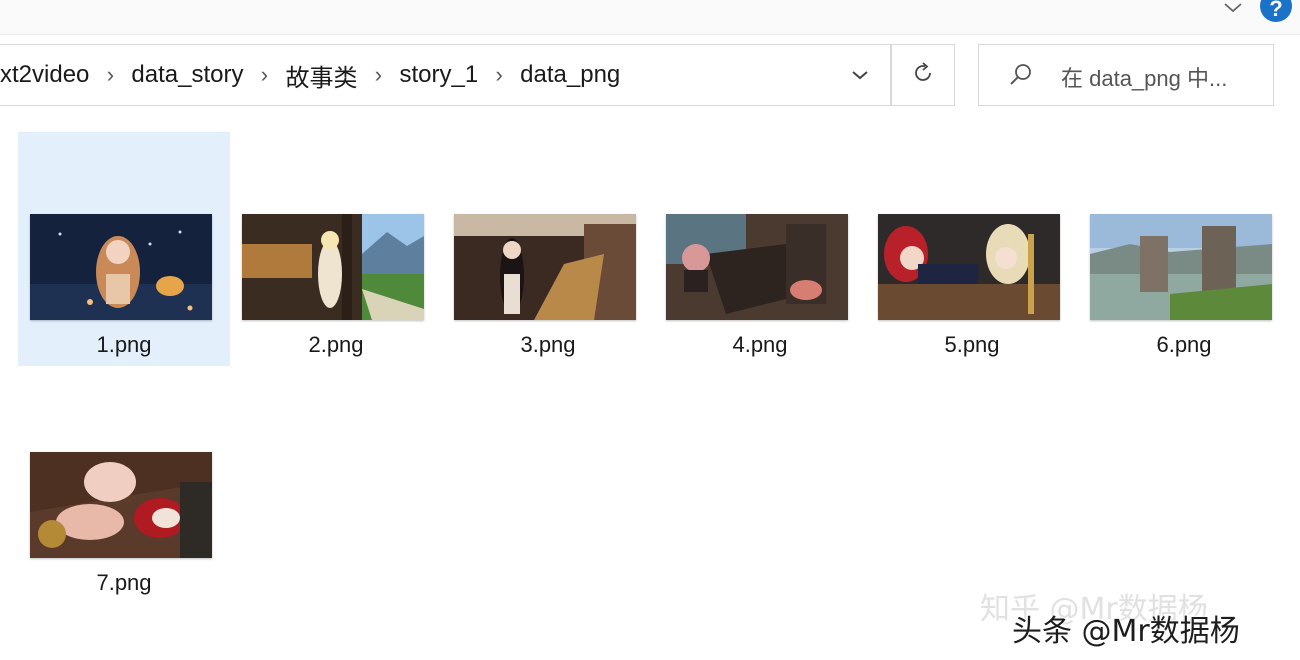 This screenshot has height=660, width=1300. I want to click on search-icon, so click(1021, 75).